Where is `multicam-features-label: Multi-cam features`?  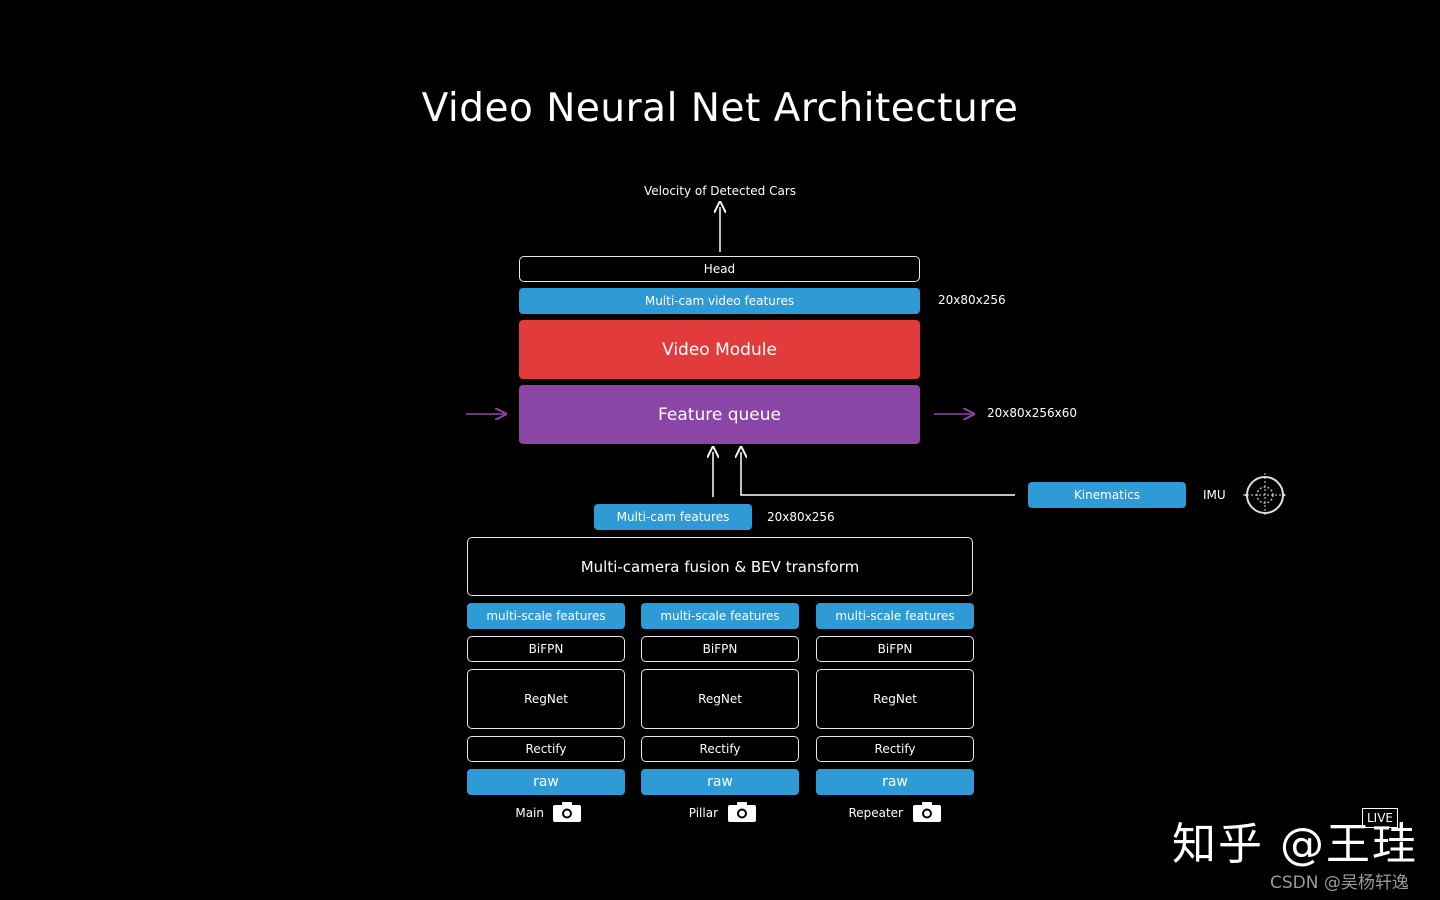 multicam-features-label: Multi-cam features is located at coordinates (673, 517).